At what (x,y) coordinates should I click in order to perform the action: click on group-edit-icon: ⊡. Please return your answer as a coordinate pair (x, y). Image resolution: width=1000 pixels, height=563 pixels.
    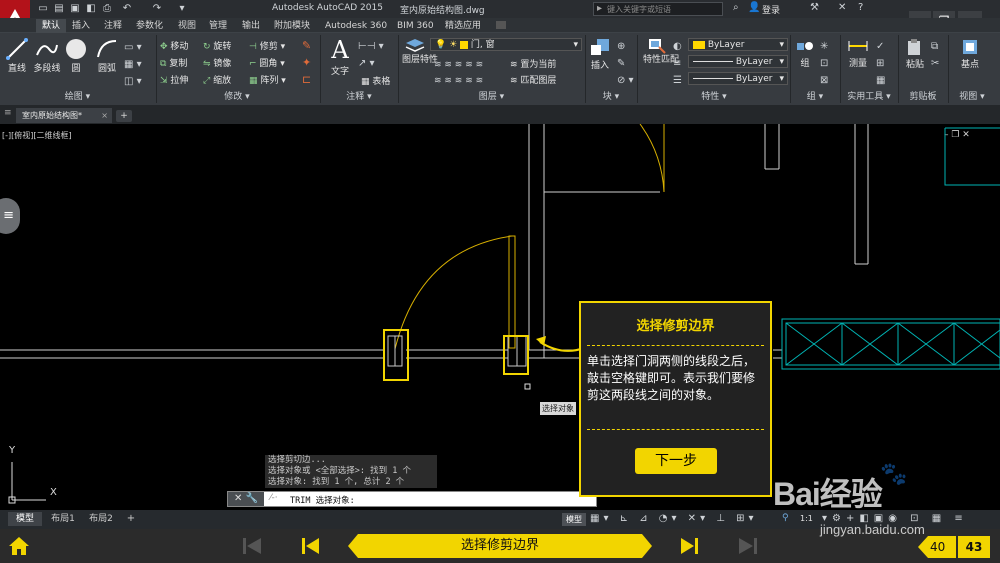
    Looking at the image, I should click on (824, 63).